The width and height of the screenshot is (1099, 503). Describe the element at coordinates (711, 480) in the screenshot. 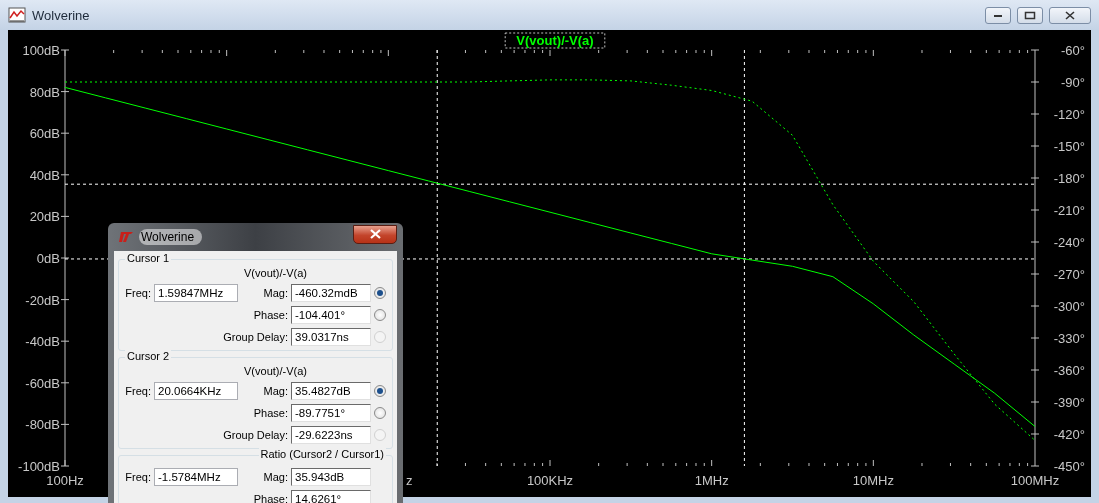

I see `x-tick-label: 1MHz` at that location.